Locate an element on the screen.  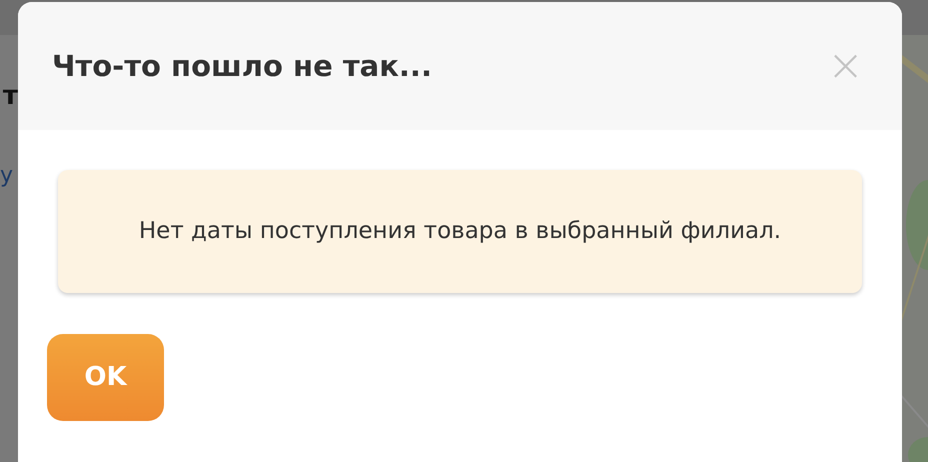
link: у is located at coordinates (7, 176).